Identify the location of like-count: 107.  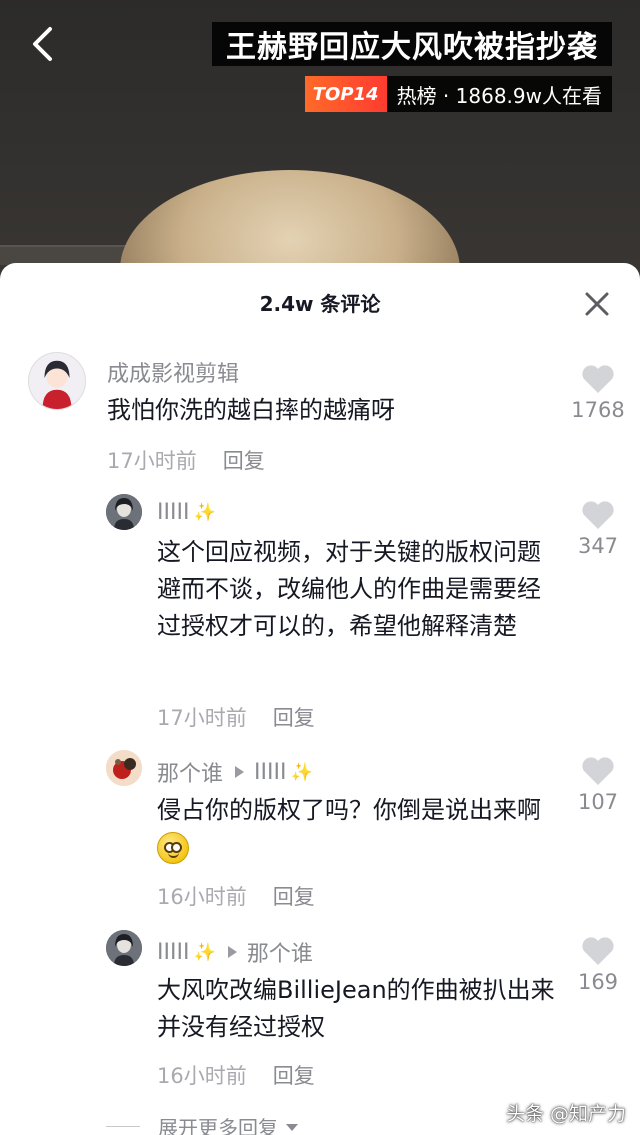
(598, 802).